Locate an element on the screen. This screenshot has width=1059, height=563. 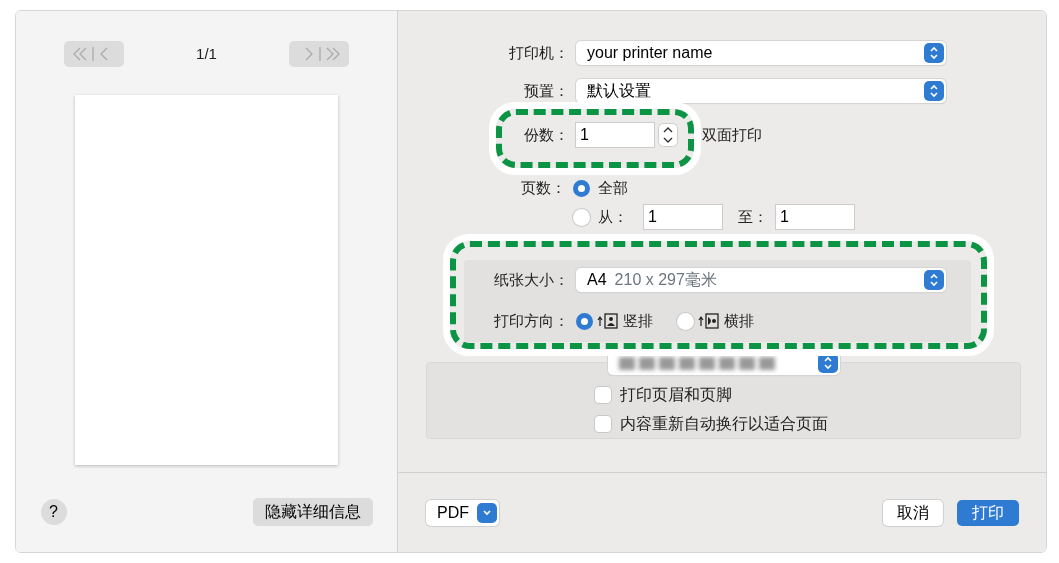
checkbox-label: 内容重新自动换行以适合页面 is located at coordinates (724, 423).